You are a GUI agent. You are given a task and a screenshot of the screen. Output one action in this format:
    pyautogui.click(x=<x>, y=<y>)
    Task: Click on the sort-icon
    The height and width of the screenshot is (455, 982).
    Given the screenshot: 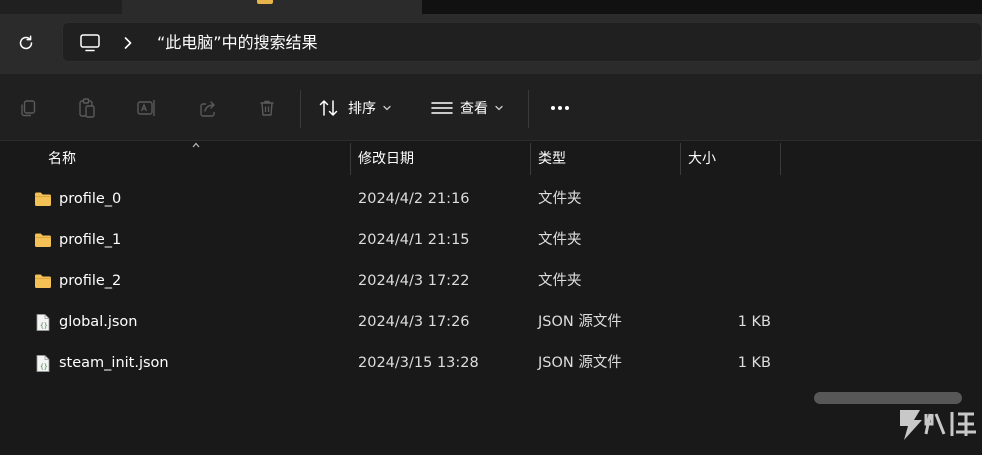 What is the action you would take?
    pyautogui.click(x=328, y=108)
    